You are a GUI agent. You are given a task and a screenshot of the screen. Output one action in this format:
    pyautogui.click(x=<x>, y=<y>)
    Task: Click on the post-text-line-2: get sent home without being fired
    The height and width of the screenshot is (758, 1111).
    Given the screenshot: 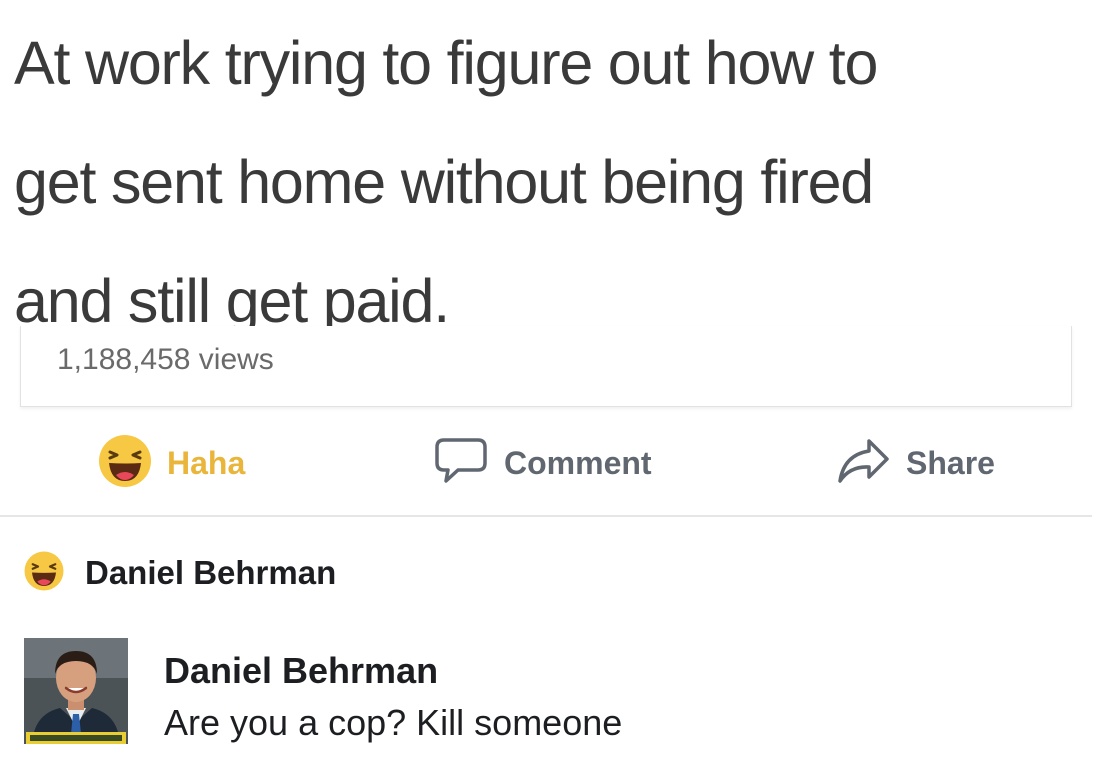 What is the action you would take?
    pyautogui.click(x=444, y=182)
    